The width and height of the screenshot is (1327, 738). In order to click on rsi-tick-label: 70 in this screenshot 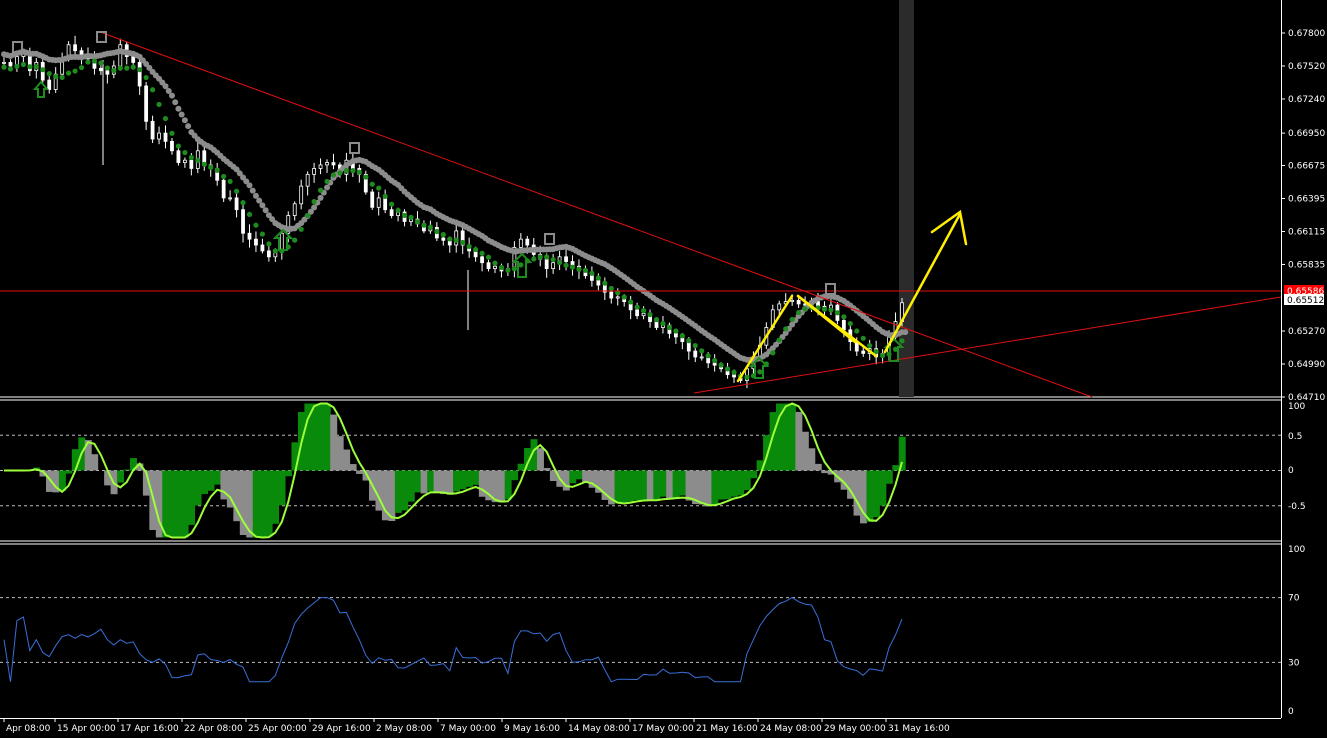, I will do `click(1294, 599)`.